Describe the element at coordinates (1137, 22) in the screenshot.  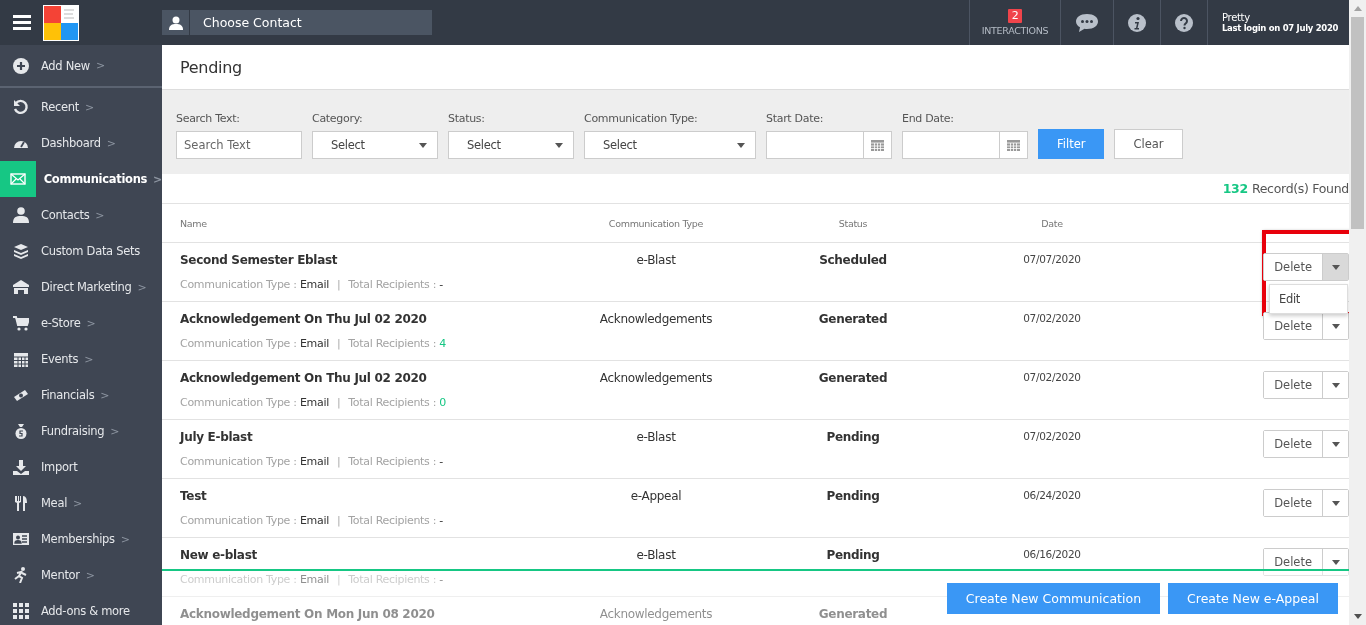
I see `info-icon` at that location.